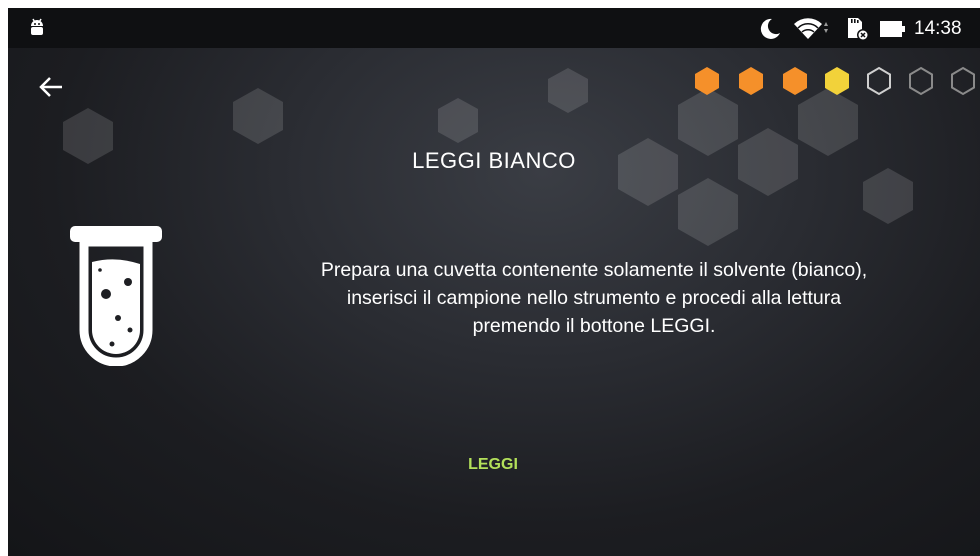 The height and width of the screenshot is (556, 980). I want to click on status-time: 14:38, so click(938, 28).